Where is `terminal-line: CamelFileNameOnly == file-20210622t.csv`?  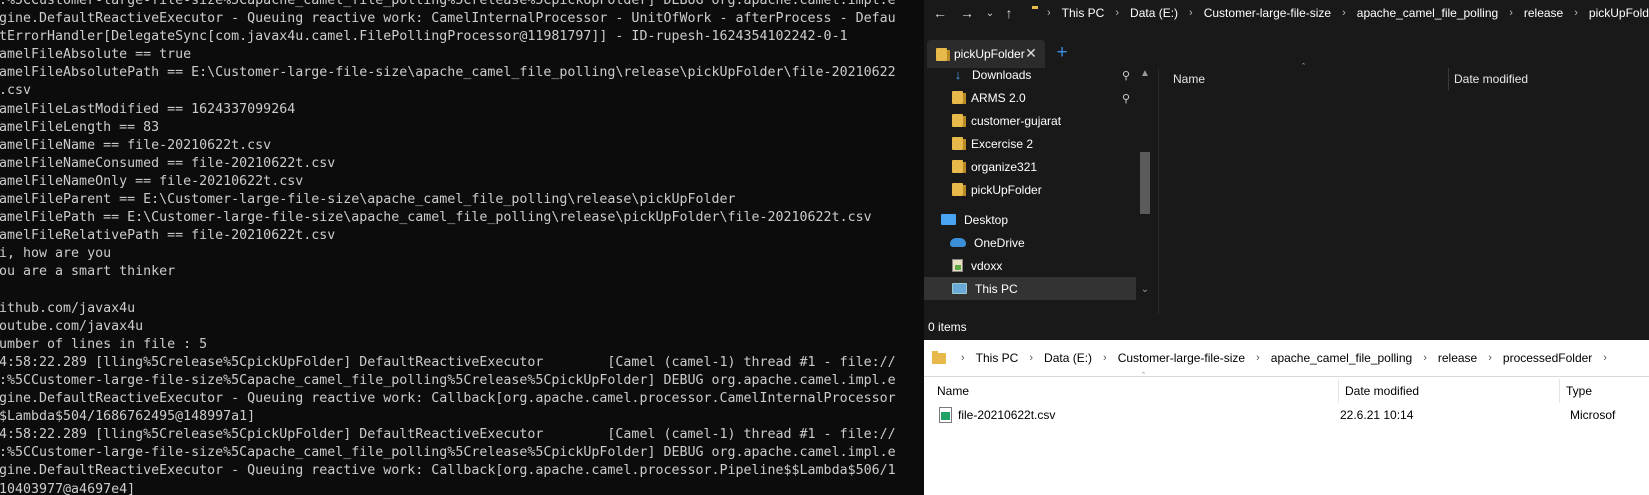
terminal-line: CamelFileNameOnly == file-20210622t.csv is located at coordinates (152, 181).